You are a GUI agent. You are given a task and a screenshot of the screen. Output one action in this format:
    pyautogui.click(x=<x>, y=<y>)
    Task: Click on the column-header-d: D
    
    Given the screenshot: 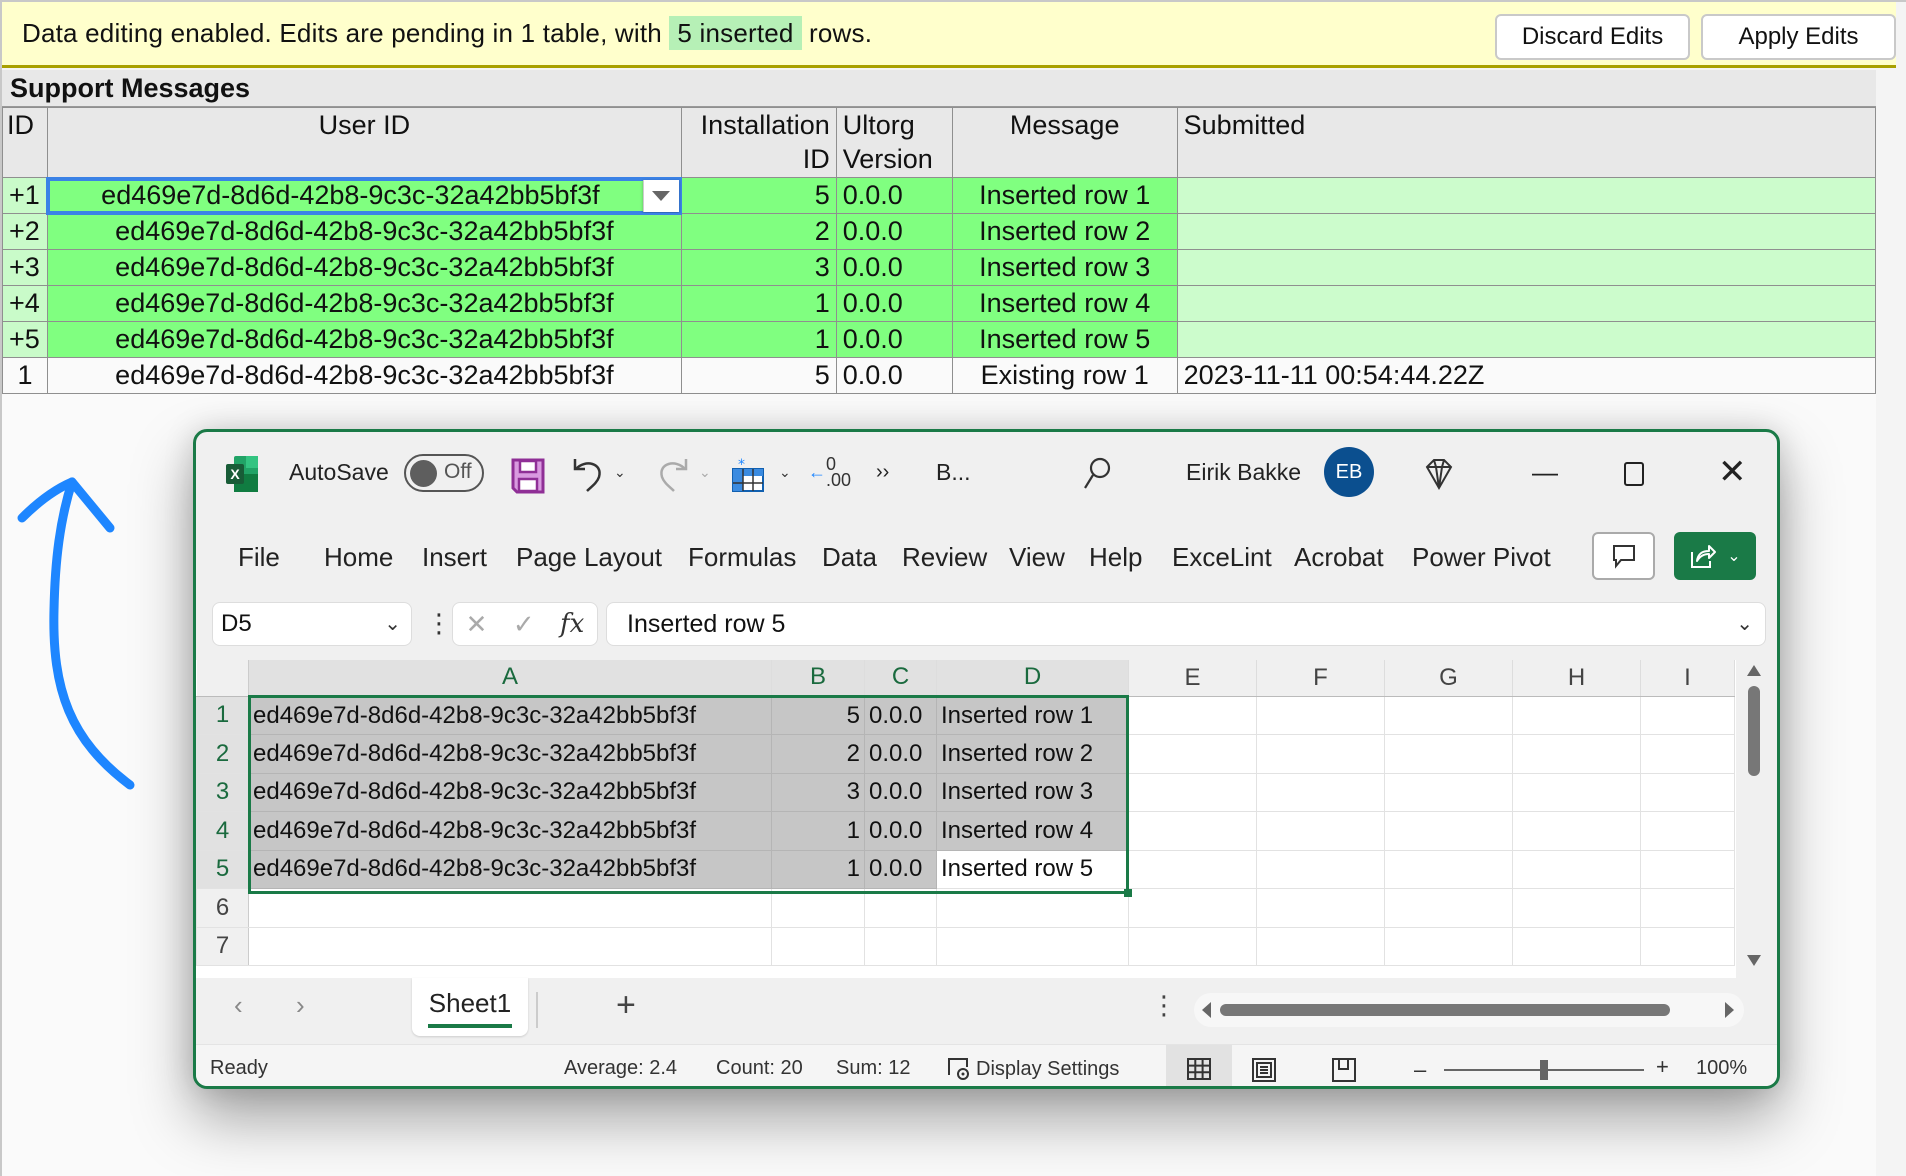 What is the action you would take?
    pyautogui.click(x=1032, y=679)
    